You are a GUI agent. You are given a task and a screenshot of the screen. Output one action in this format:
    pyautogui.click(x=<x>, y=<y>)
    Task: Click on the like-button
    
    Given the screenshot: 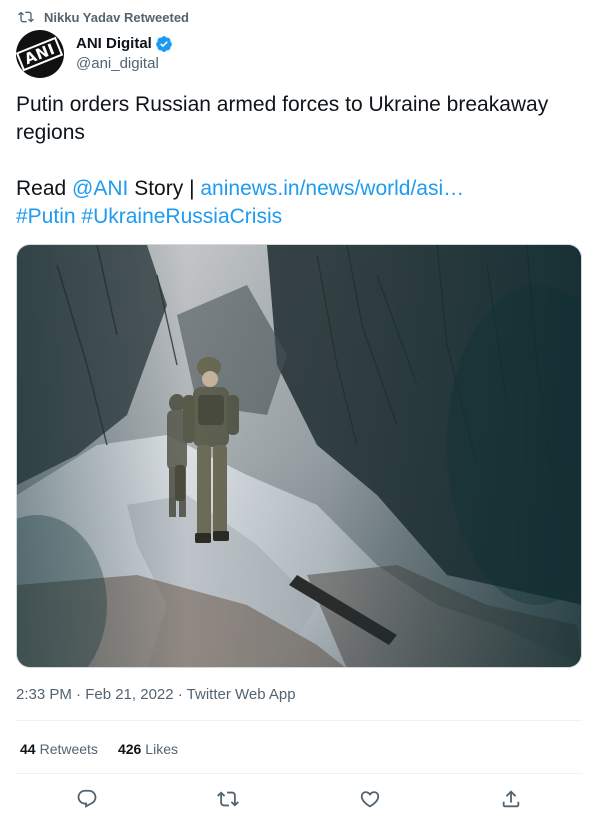 What is the action you would take?
    pyautogui.click(x=370, y=799)
    